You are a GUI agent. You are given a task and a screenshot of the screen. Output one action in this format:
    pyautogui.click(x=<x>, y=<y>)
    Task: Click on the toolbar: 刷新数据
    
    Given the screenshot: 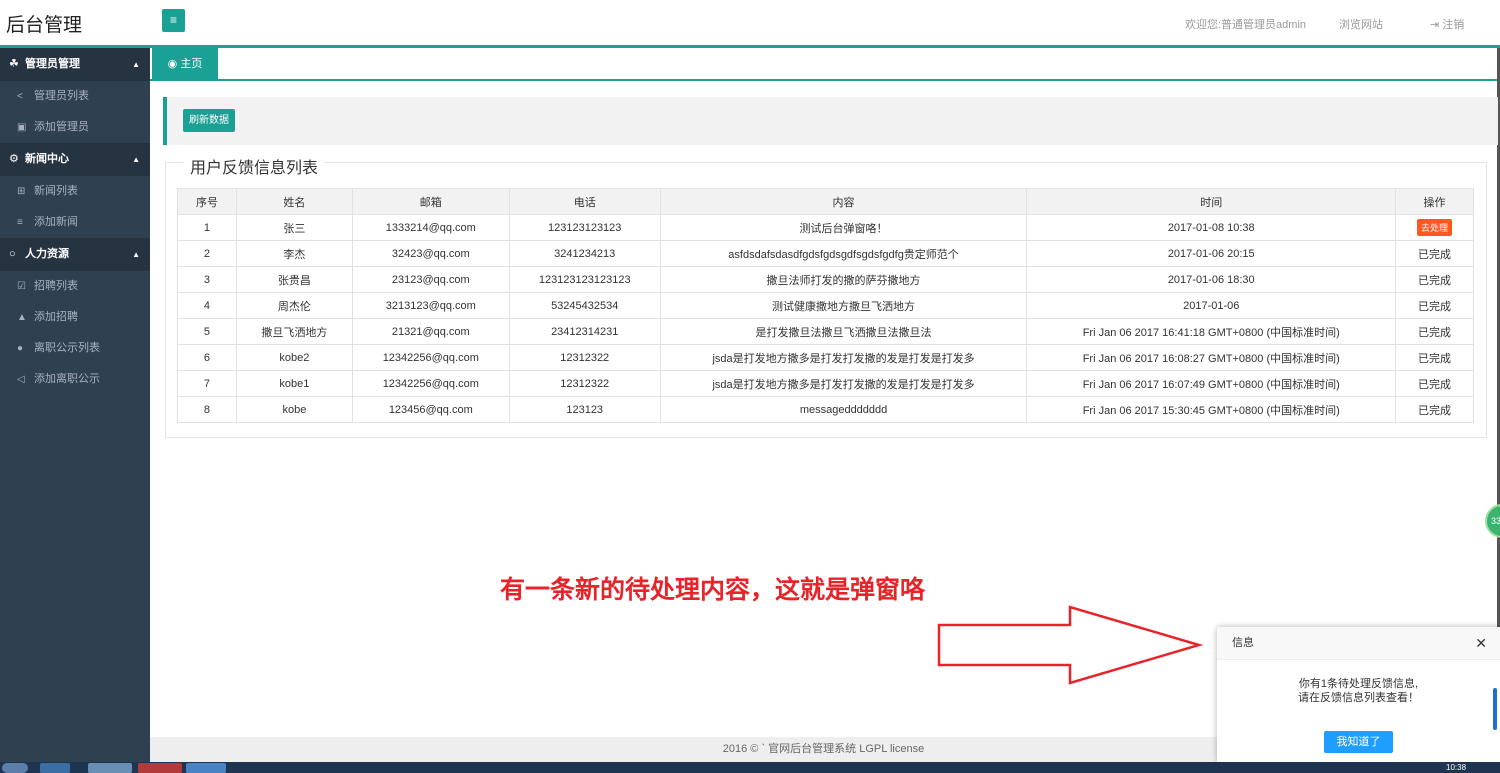 What is the action you would take?
    pyautogui.click(x=830, y=121)
    